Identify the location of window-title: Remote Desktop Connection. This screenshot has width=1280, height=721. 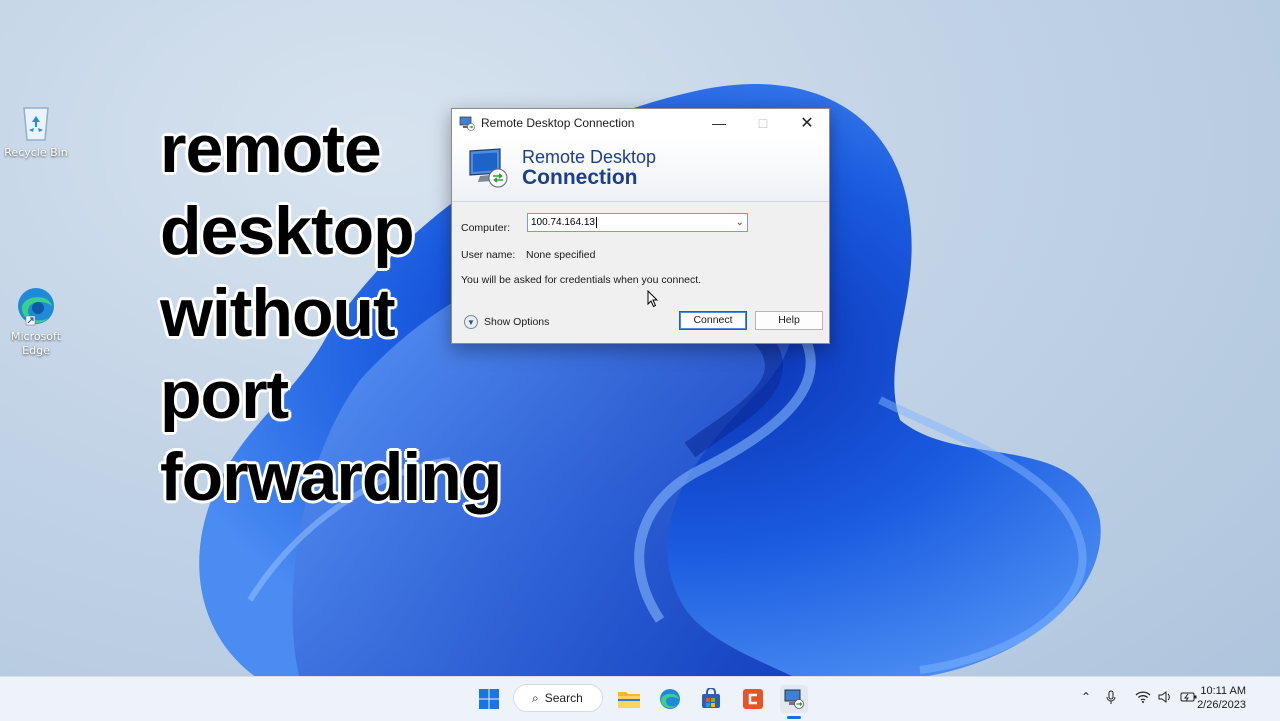
(558, 123).